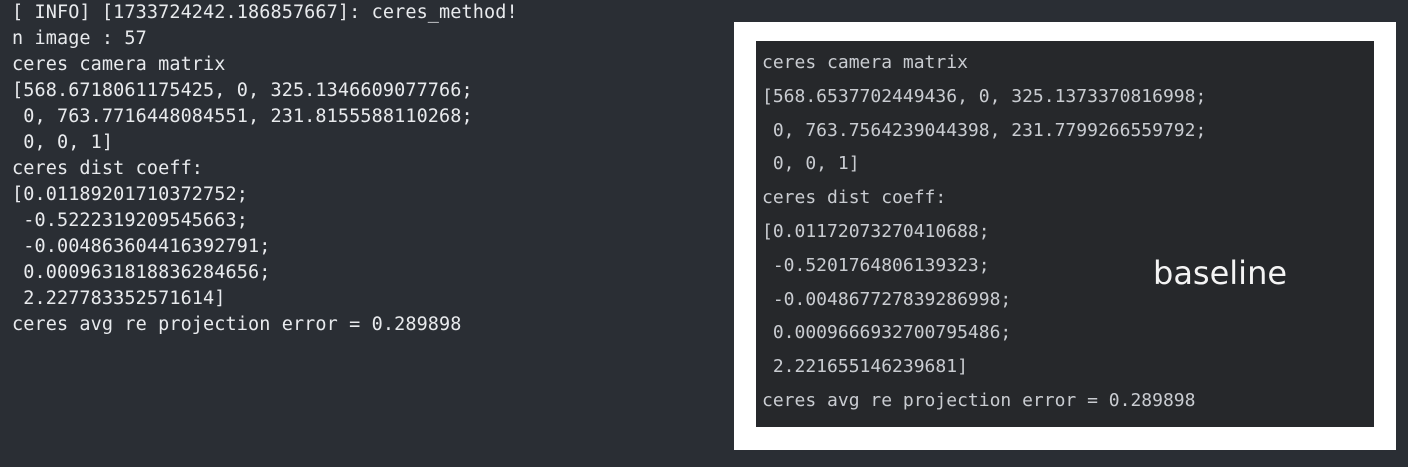  Describe the element at coordinates (979, 400) in the screenshot. I see `baseline-line-reprojection-error: ceres avg re projection error = 0.289898` at that location.